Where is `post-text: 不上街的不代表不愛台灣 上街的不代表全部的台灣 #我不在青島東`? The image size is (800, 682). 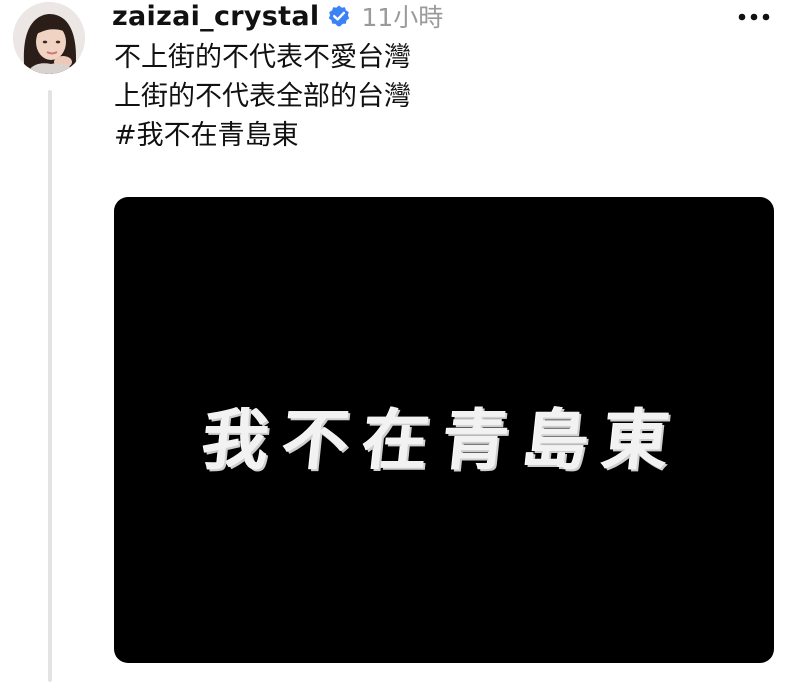 post-text: 不上街的不代表不愛台灣 上街的不代表全部的台灣 #我不在青島東 is located at coordinates (262, 96).